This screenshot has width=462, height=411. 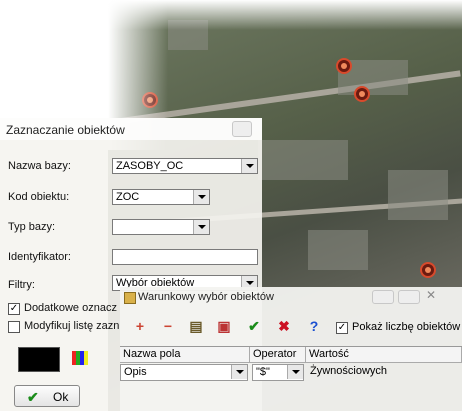 What do you see at coordinates (80, 358) in the screenshot?
I see `palette-icon` at bounding box center [80, 358].